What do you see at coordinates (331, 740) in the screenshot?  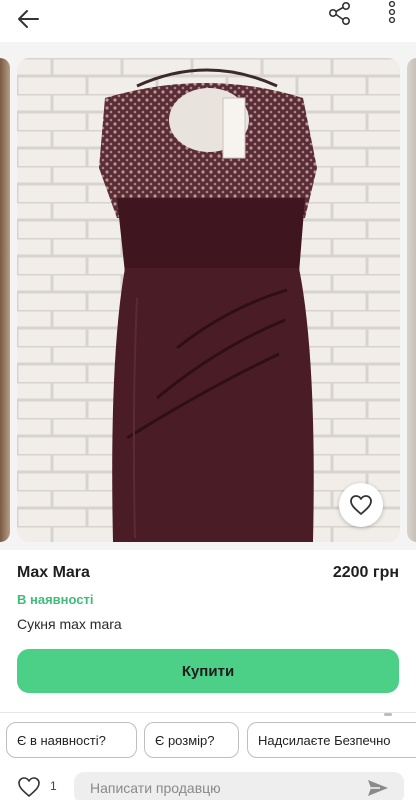 I see `chip-safe-delivery: Надсилаєте Безпечно` at bounding box center [331, 740].